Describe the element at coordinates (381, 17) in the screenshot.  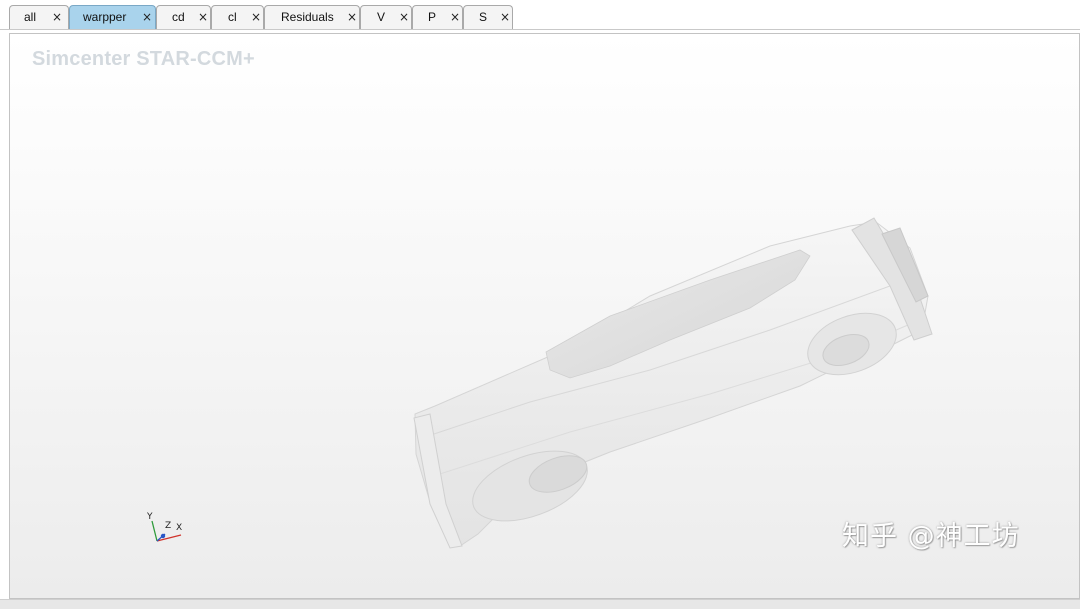
I see `tab-label: V` at that location.